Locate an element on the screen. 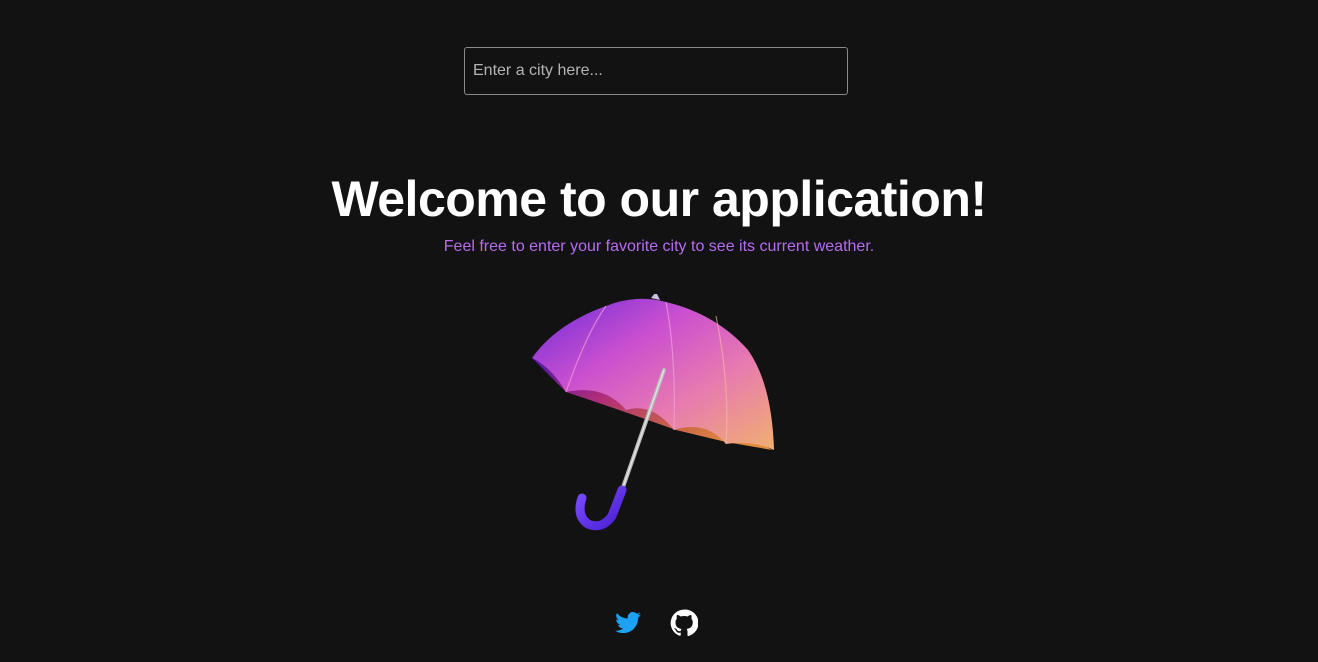 Image resolution: width=1318 pixels, height=662 pixels. social-links is located at coordinates (659, 623).